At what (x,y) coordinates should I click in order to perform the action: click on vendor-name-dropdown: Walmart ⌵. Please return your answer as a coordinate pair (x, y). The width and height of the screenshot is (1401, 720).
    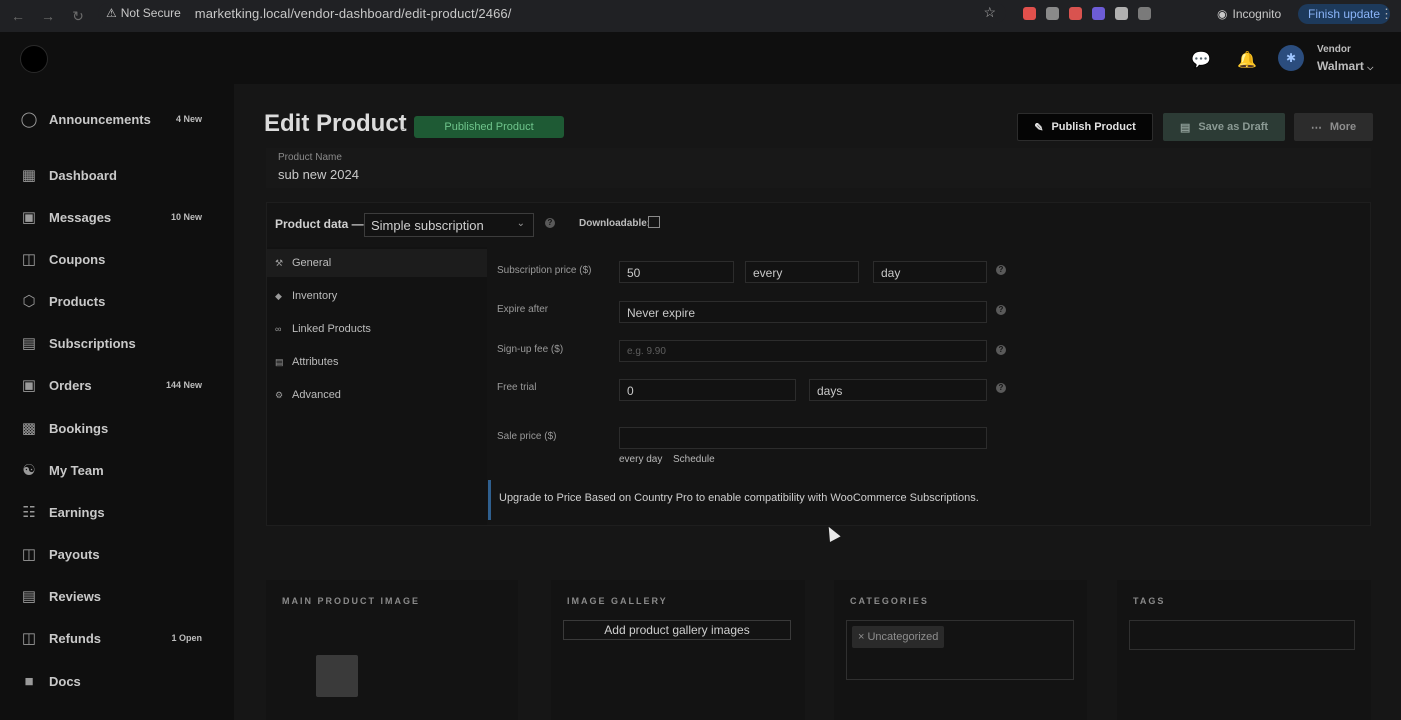
    Looking at the image, I should click on (1345, 66).